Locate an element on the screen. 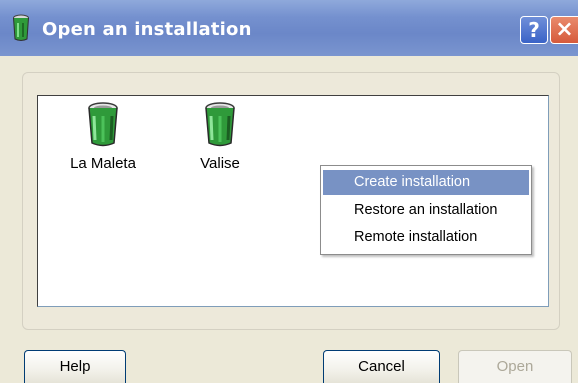 The width and height of the screenshot is (578, 383). list-item: Valise is located at coordinates (220, 137).